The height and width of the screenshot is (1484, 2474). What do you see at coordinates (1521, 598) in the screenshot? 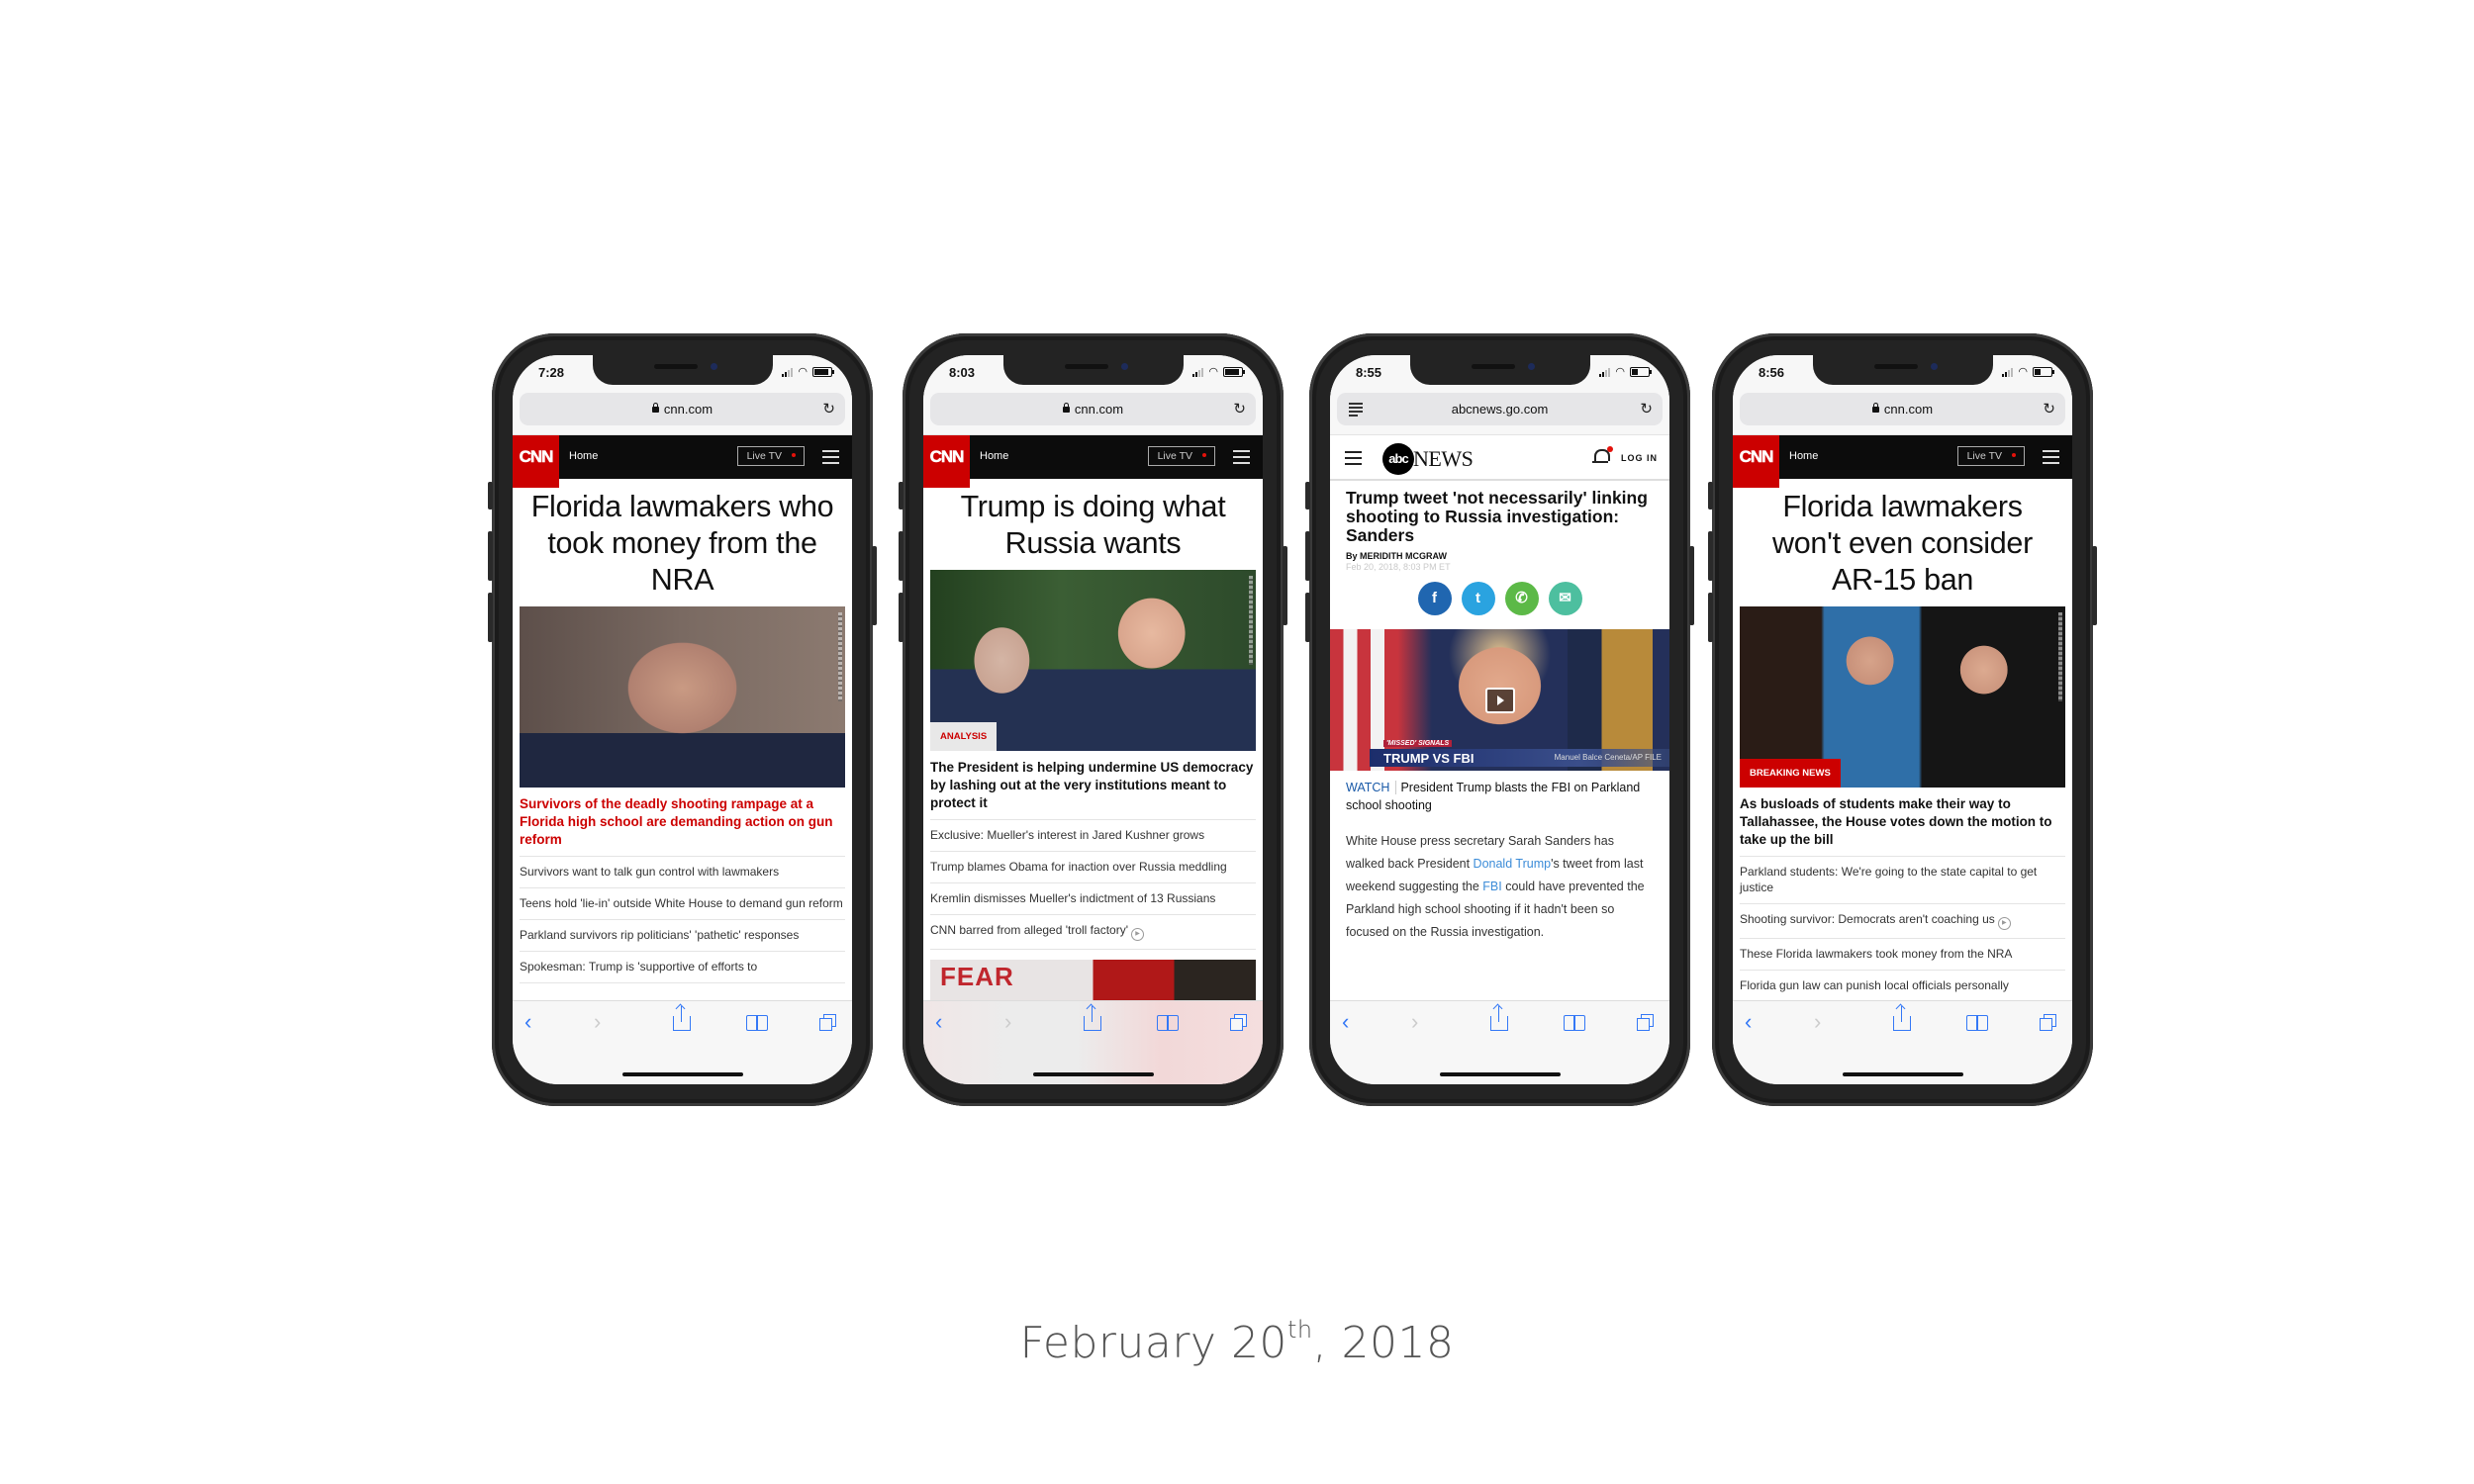
I see `whatsapp-share-button: ✆` at bounding box center [1521, 598].